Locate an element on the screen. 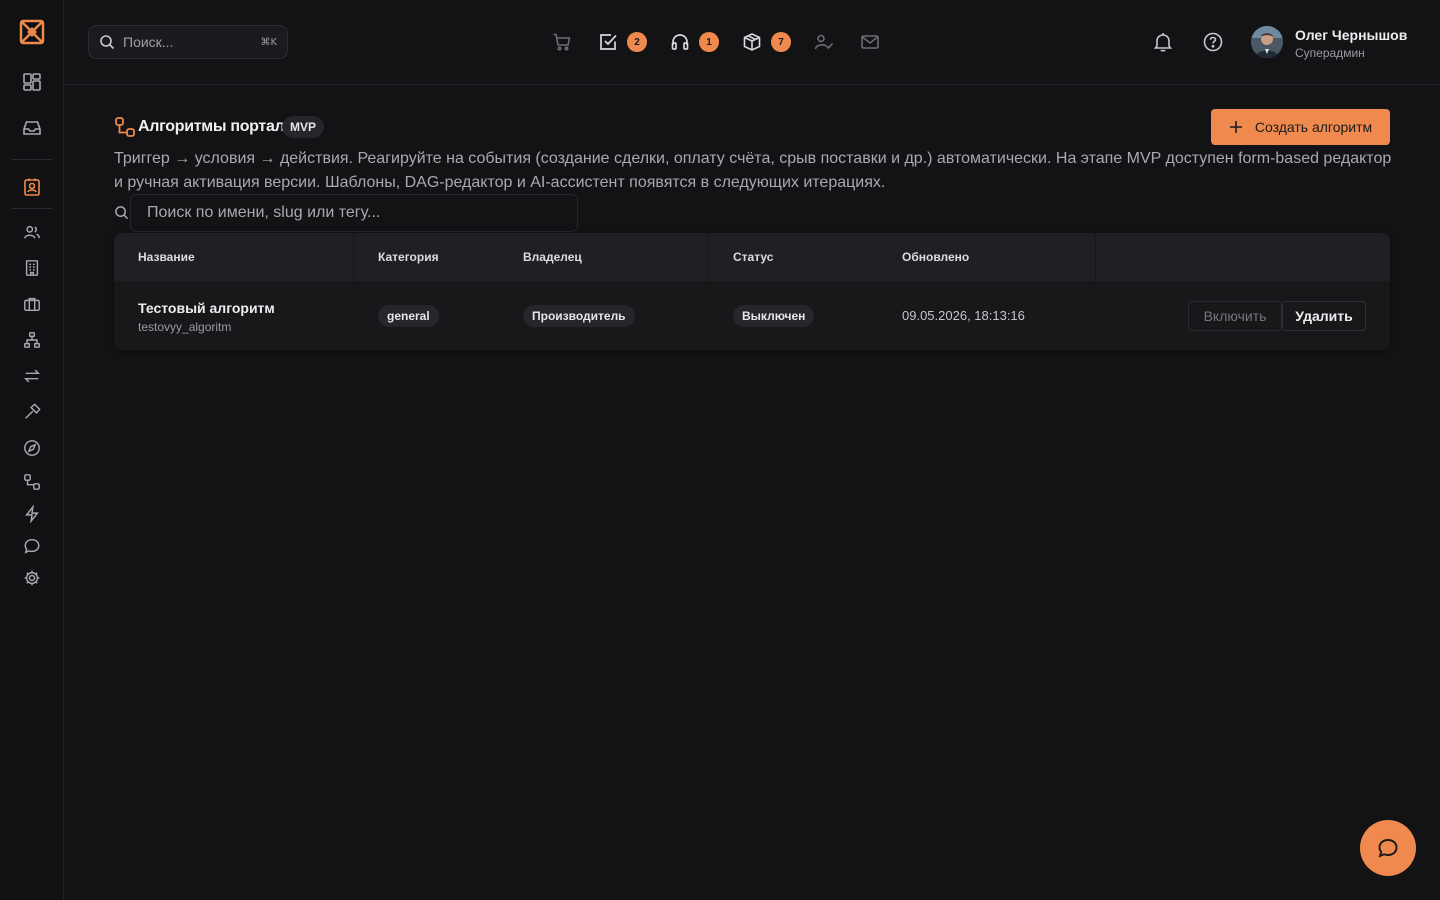 This screenshot has width=1440, height=900. chat-fab-button is located at coordinates (1388, 848).